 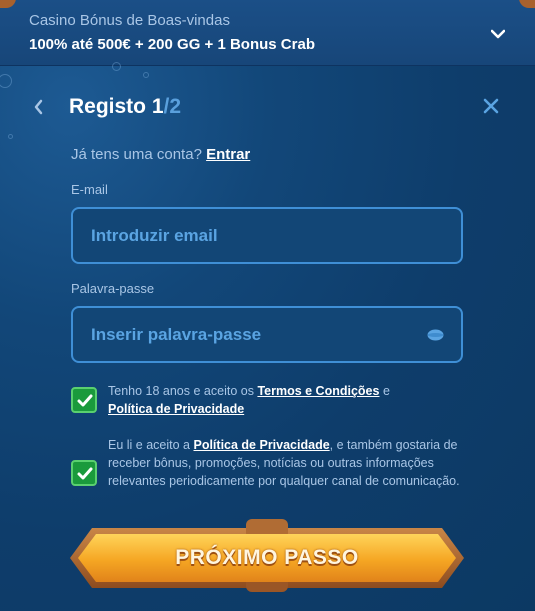 I want to click on next-step-label: PRÓXIMO PASSO, so click(x=267, y=557).